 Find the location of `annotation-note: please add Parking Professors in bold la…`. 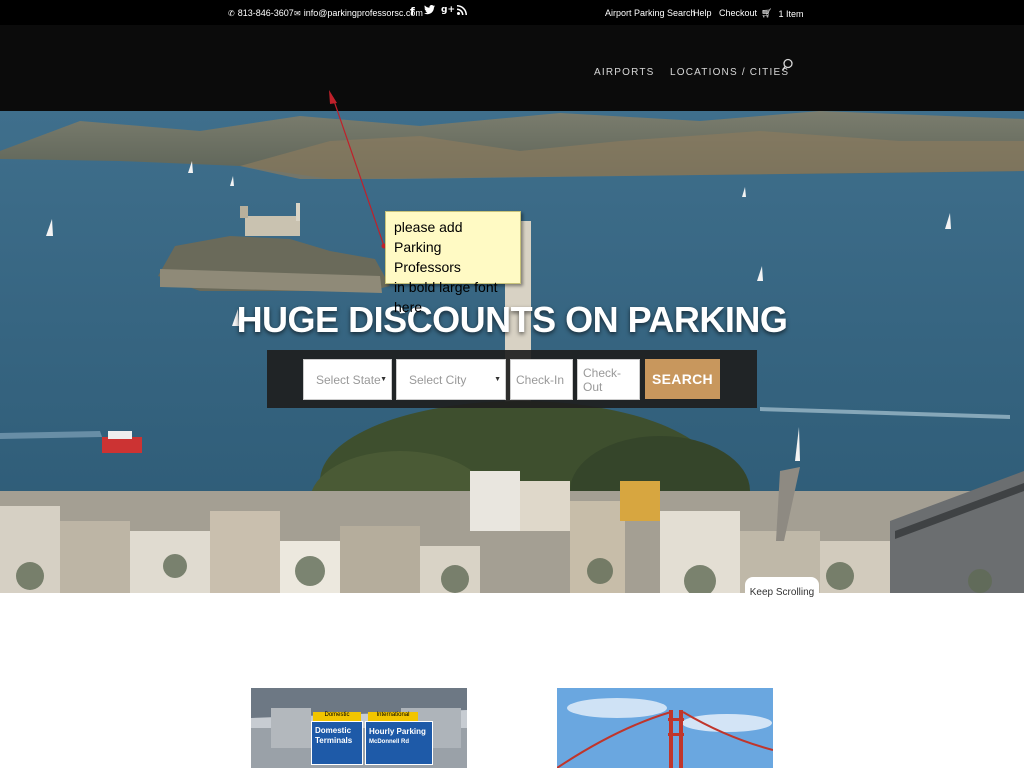

annotation-note: please add Parking Professors in bold la… is located at coordinates (453, 263).